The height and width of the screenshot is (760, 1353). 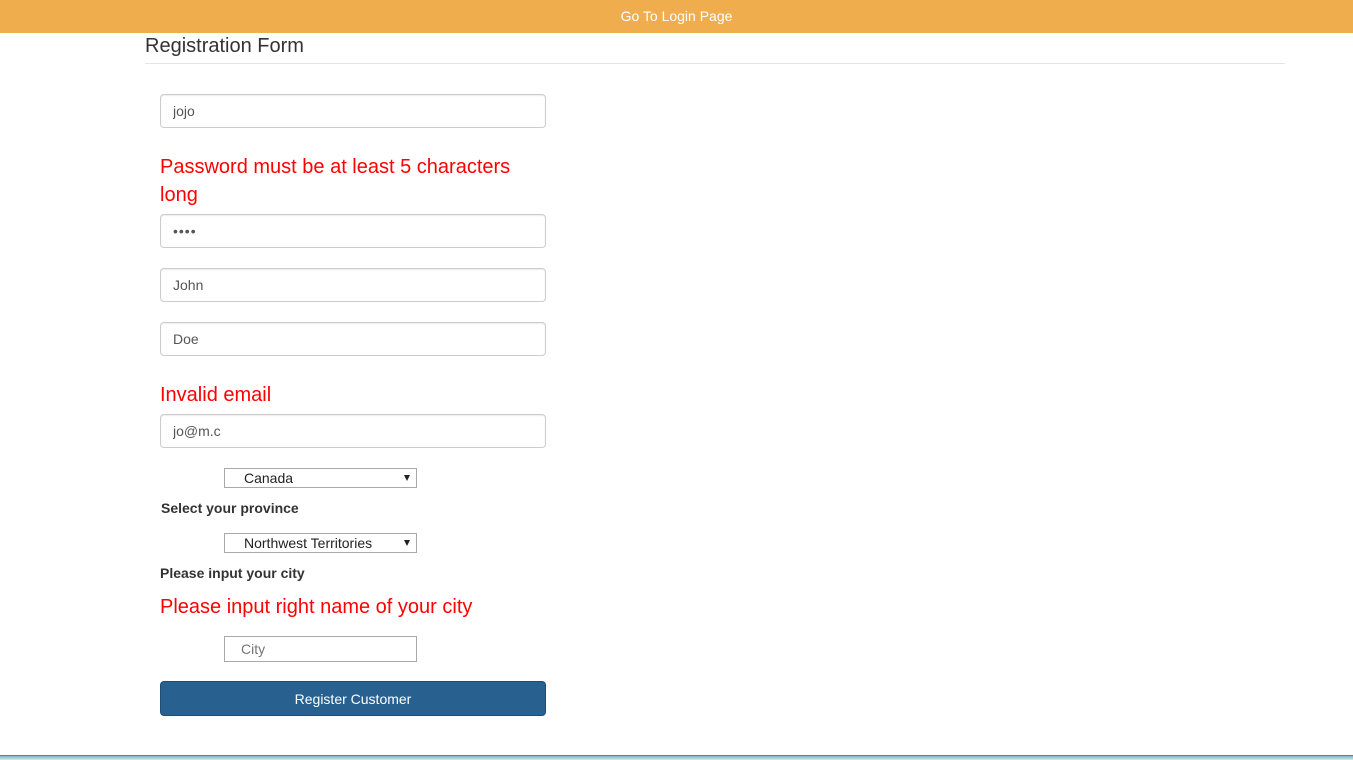 I want to click on go-to-login-link: Go To Login Page, so click(x=677, y=16).